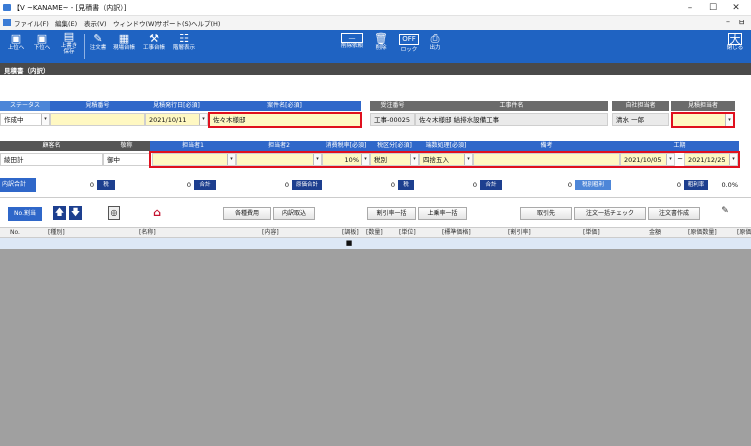  What do you see at coordinates (392, 106) in the screenshot?
I see `header-order-no: 受注番号` at bounding box center [392, 106].